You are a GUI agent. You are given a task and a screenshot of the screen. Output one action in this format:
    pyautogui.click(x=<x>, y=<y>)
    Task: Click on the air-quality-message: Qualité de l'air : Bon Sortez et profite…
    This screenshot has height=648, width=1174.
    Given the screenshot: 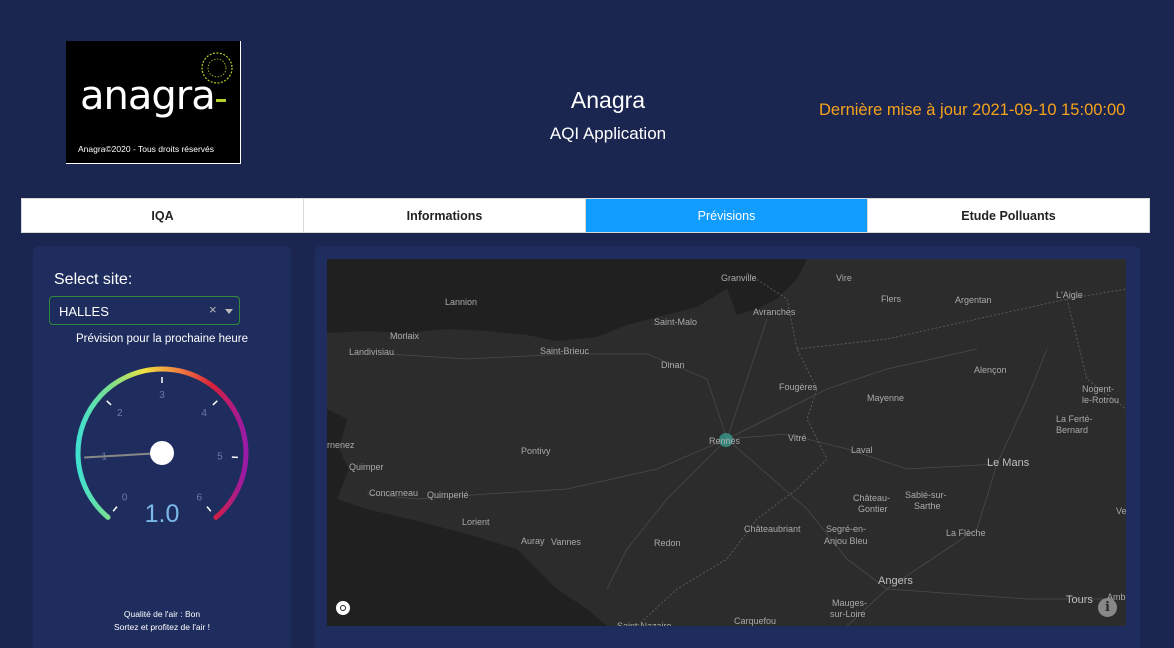 What is the action you would take?
    pyautogui.click(x=162, y=621)
    